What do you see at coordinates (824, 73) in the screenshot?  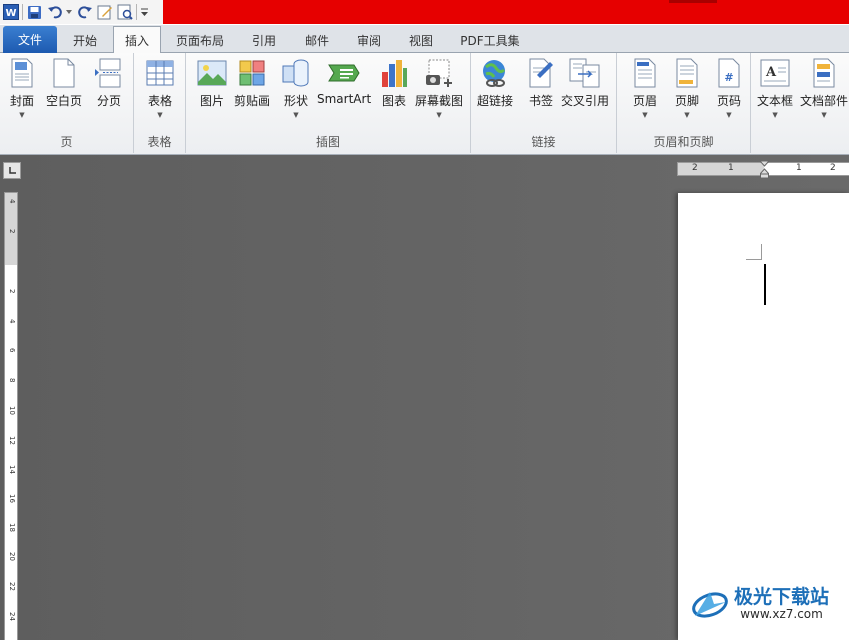 I see `quick-parts-icon` at bounding box center [824, 73].